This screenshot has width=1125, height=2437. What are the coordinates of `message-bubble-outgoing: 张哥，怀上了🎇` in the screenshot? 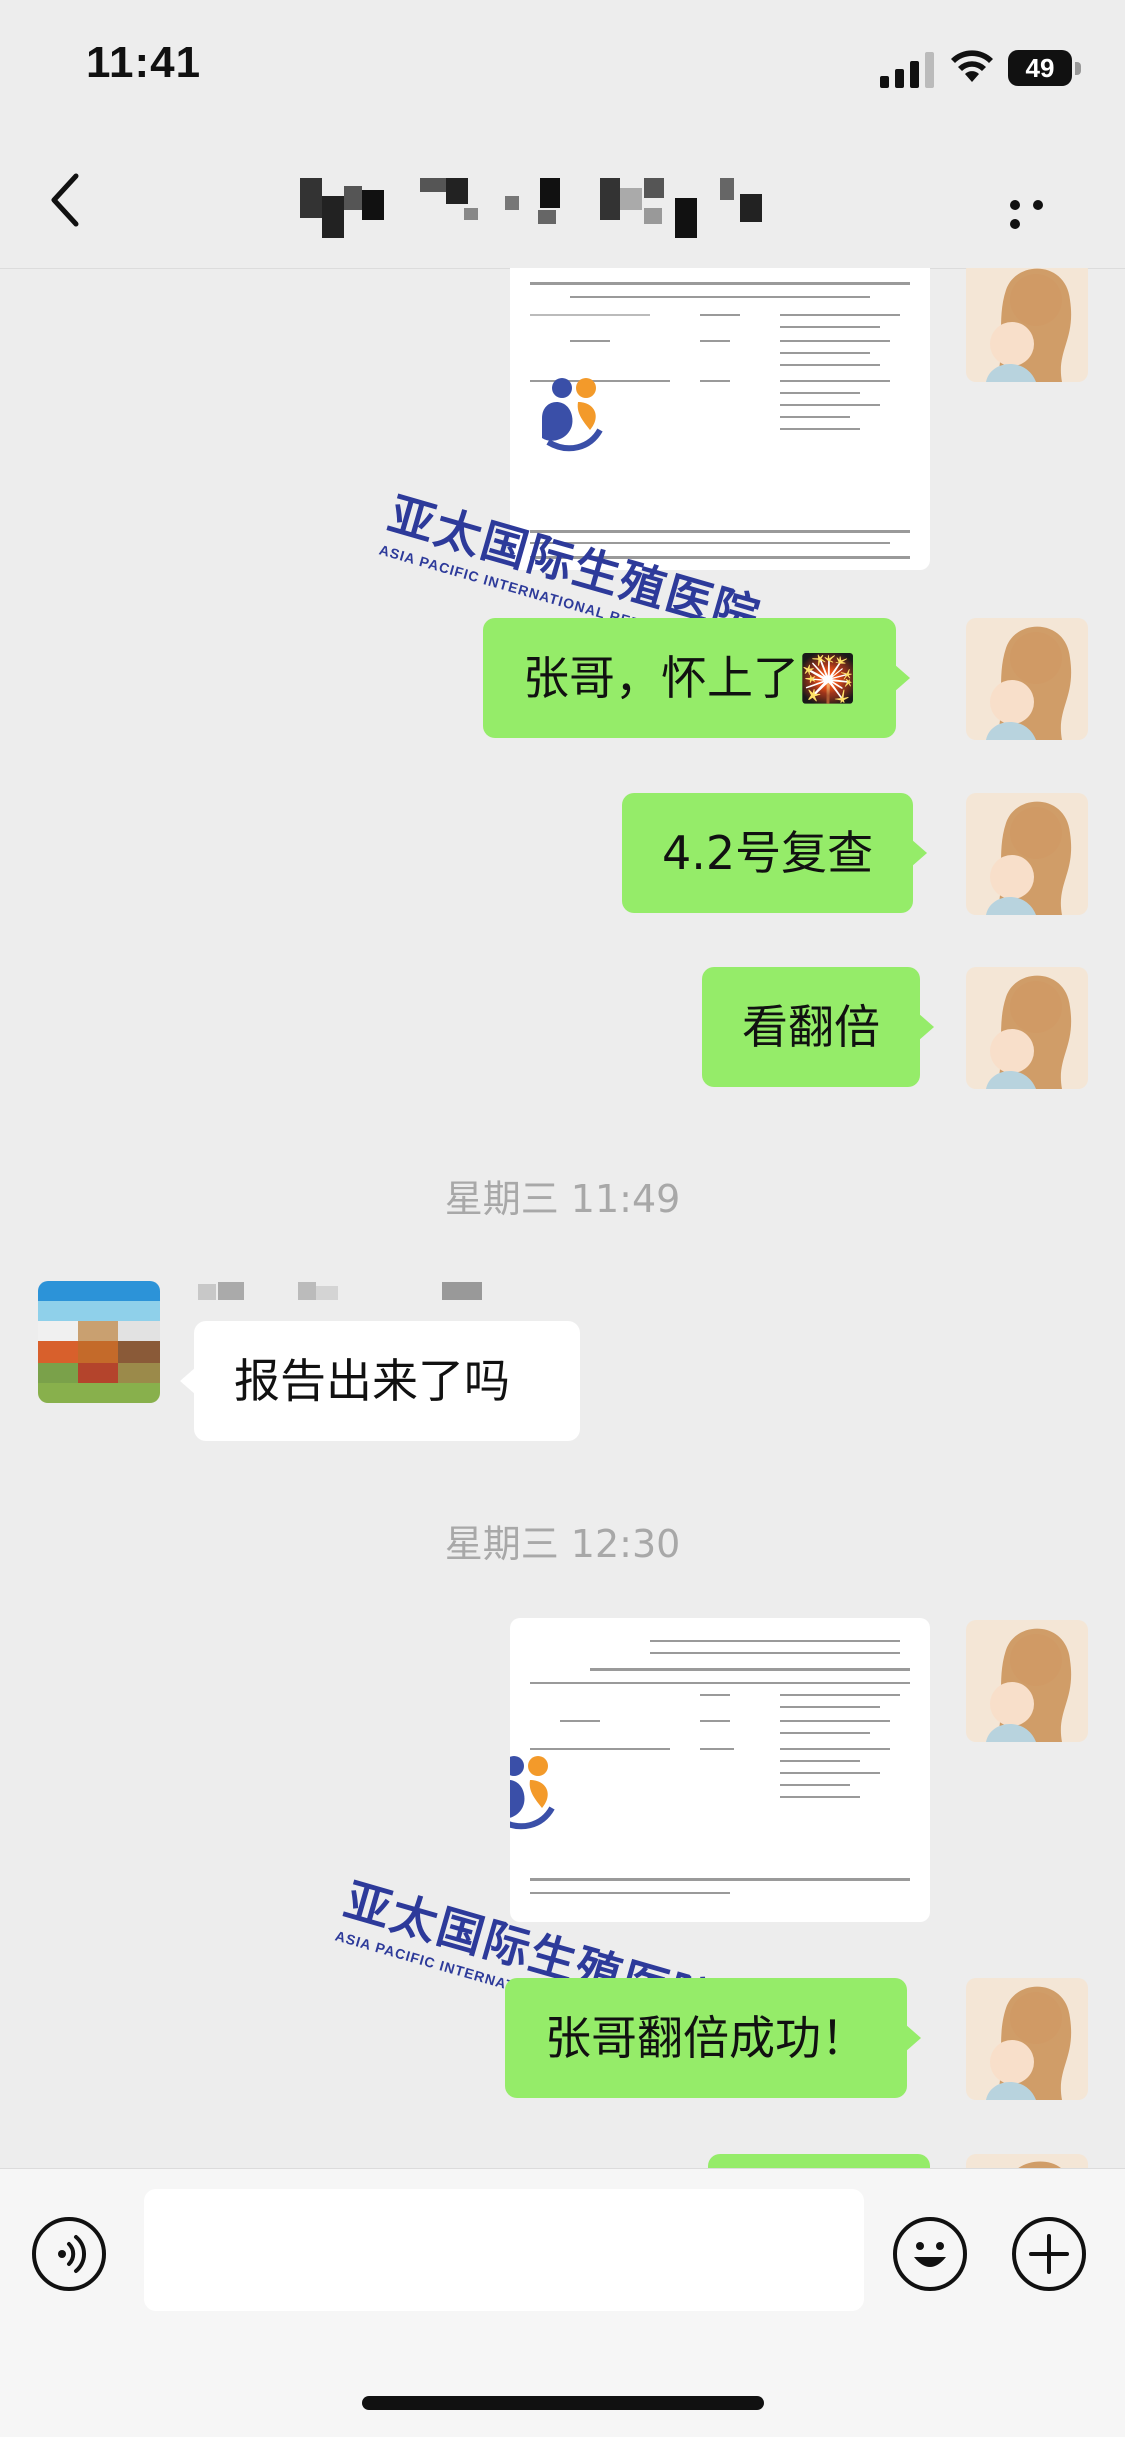 It's located at (697, 678).